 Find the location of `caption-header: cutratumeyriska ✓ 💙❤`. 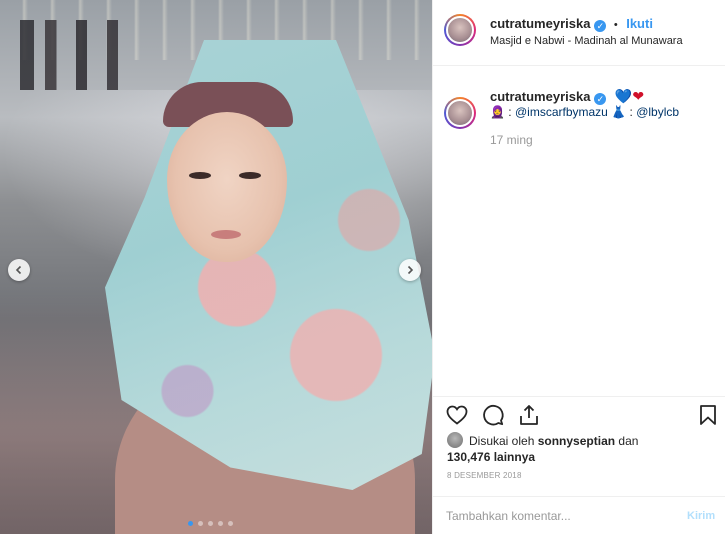

caption-header: cutratumeyriska ✓ 💙❤ is located at coordinates (567, 97).